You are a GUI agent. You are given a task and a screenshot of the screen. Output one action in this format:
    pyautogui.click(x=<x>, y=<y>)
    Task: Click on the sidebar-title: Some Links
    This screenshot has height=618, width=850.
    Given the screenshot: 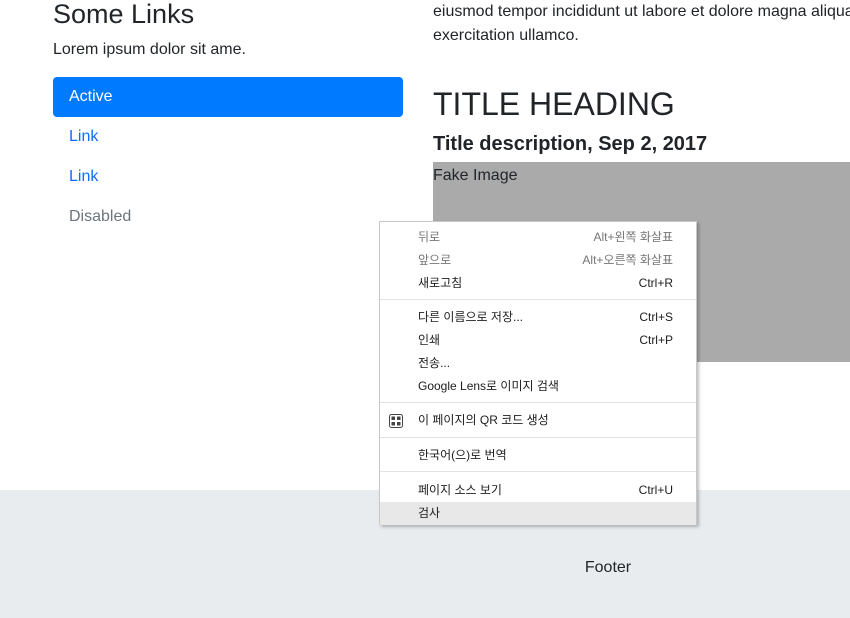 What is the action you would take?
    pyautogui.click(x=124, y=14)
    